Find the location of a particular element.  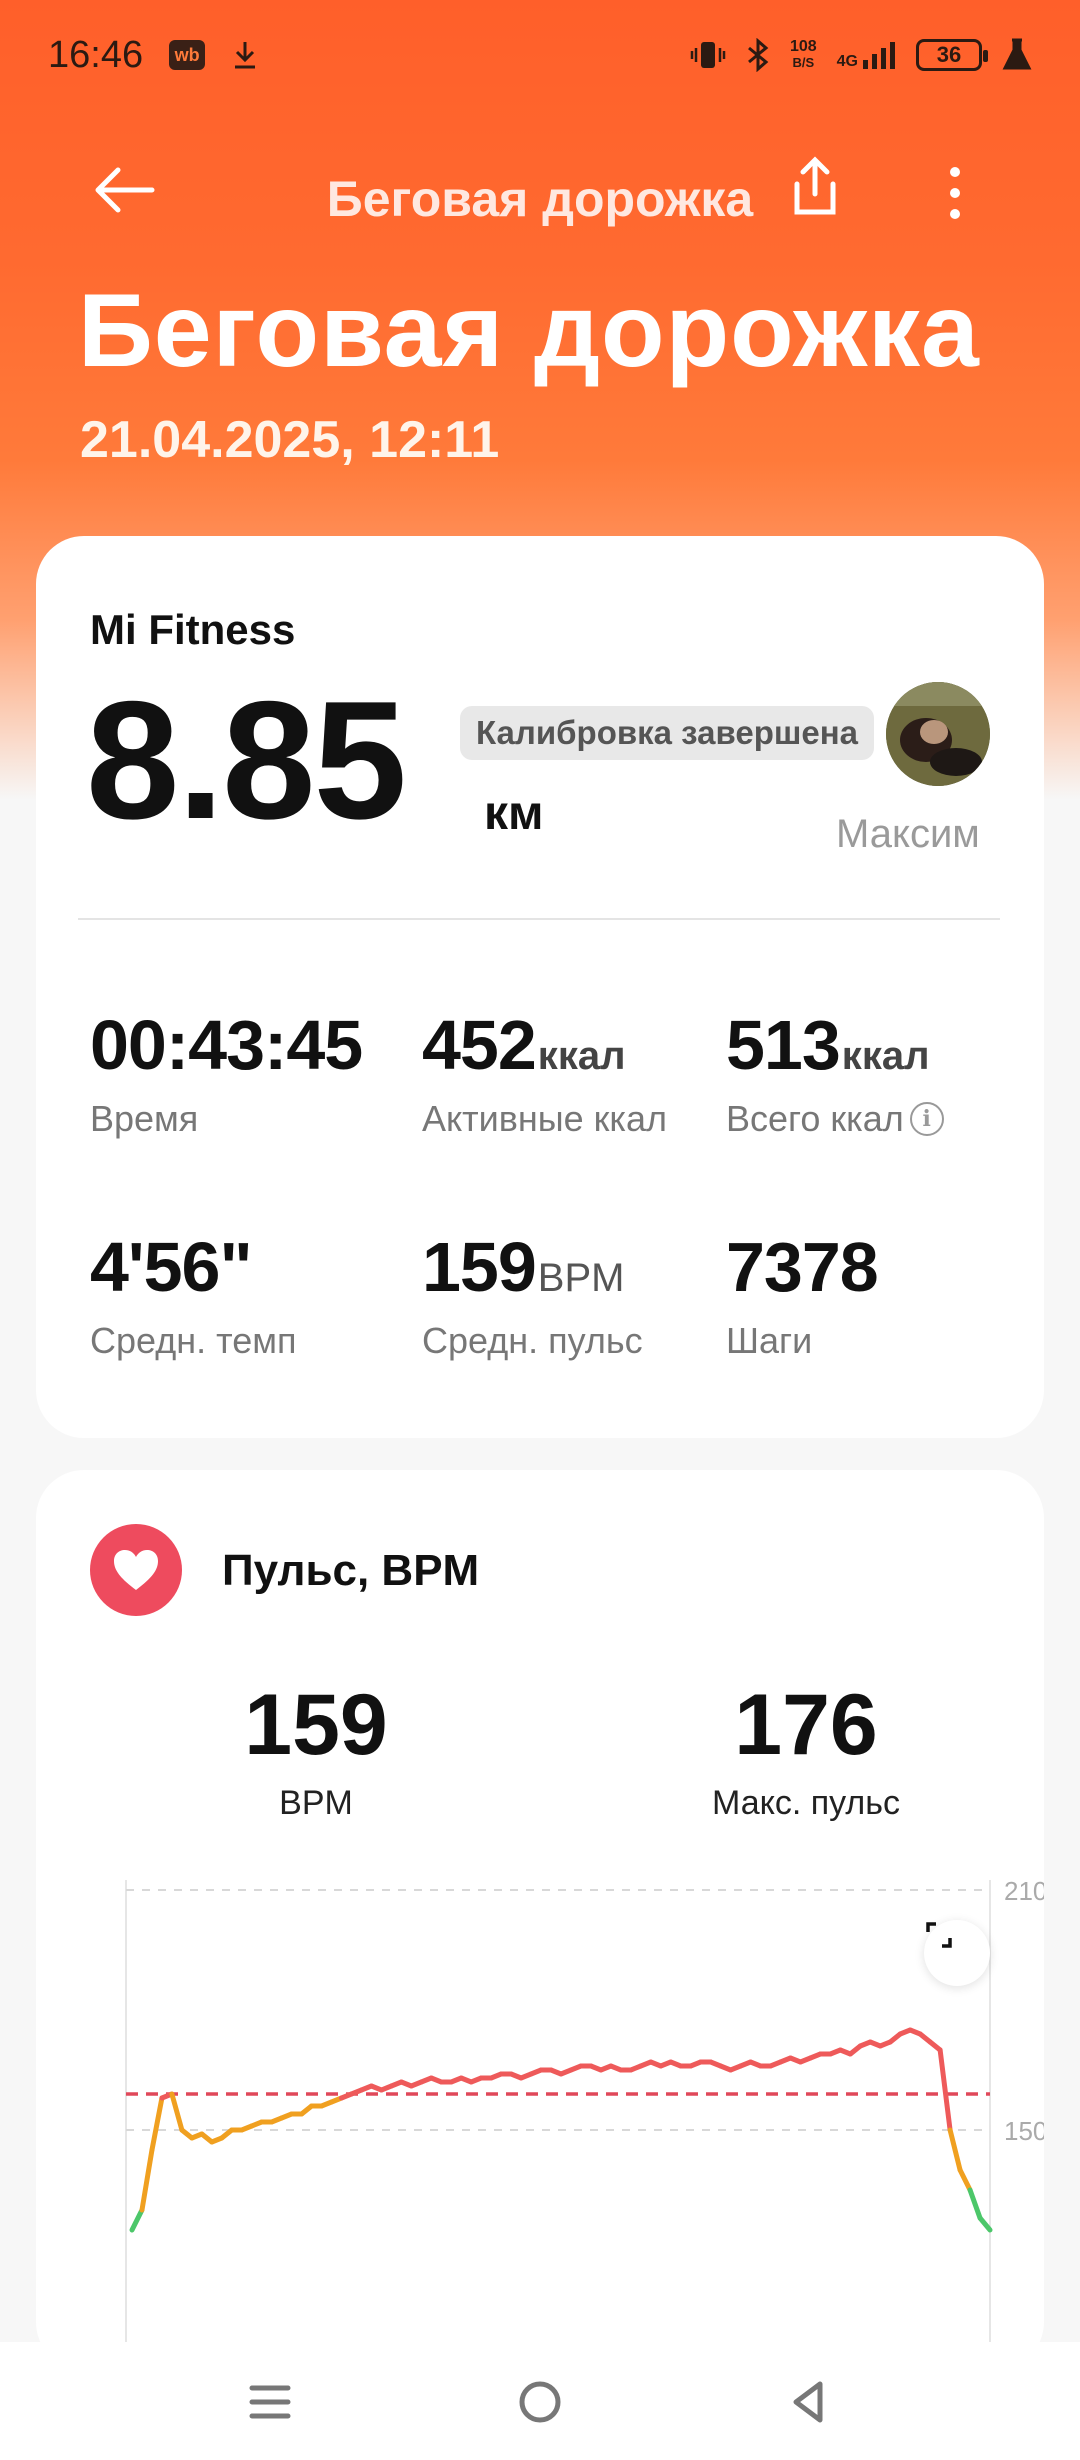

wildberries-notification-icon: wb is located at coordinates (187, 55).